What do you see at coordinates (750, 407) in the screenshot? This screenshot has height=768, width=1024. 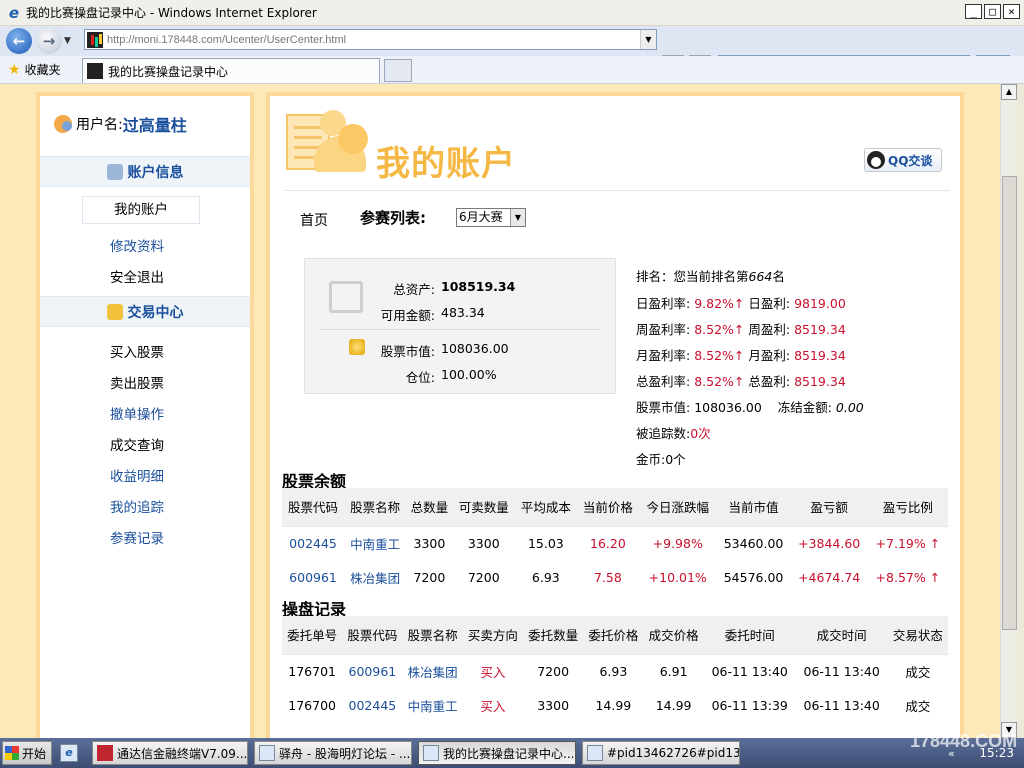 I see `stock-value-line: 股票市值: 108036.00 冻结金额: 0.00` at bounding box center [750, 407].